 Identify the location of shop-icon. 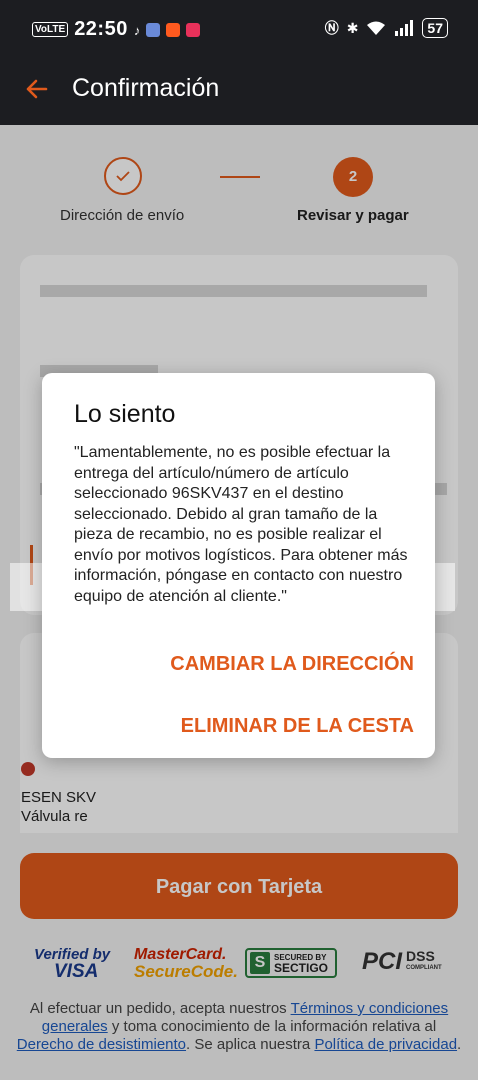
(193, 29).